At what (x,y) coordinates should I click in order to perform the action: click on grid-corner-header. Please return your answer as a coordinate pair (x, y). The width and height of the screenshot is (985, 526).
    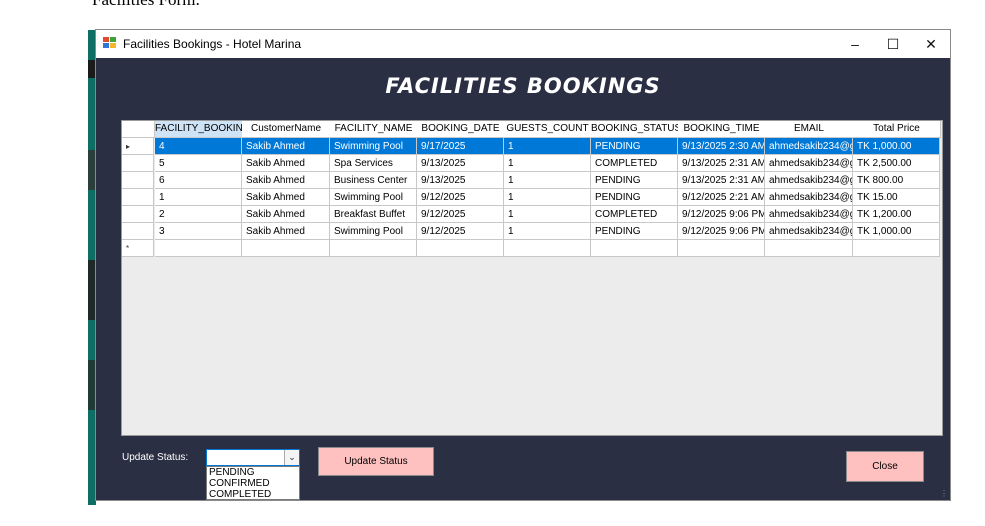
    Looking at the image, I should click on (138, 129).